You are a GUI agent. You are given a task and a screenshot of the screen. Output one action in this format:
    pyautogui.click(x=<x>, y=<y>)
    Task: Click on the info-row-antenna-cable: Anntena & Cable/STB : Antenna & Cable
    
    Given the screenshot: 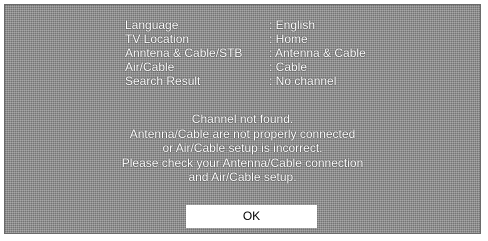 What is the action you would take?
    pyautogui.click(x=245, y=53)
    